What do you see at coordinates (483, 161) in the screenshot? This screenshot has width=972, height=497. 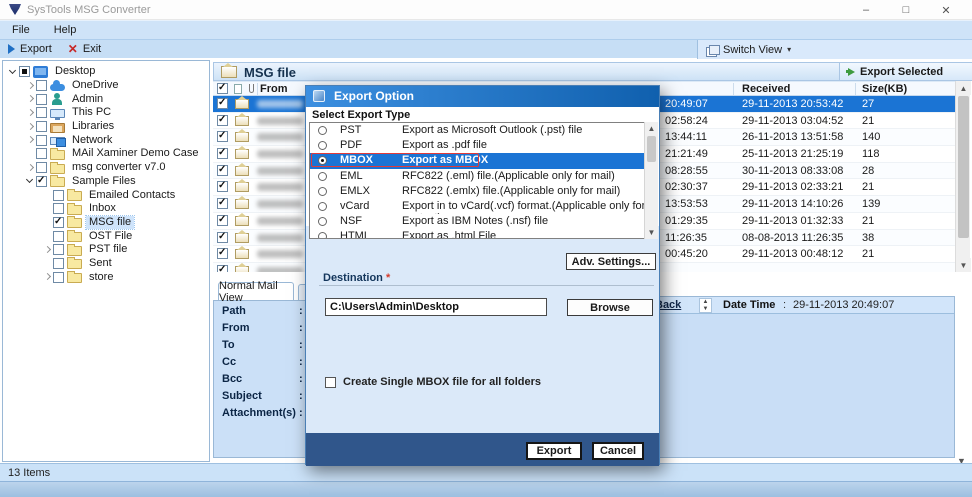 I see `export-type-option: MBOX Export as MBOX` at bounding box center [483, 161].